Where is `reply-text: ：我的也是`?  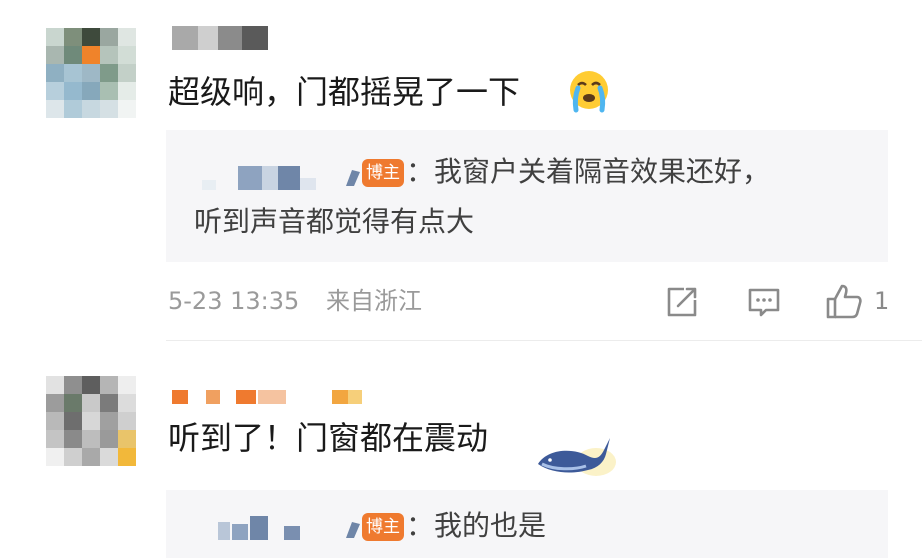
reply-text: ：我的也是 is located at coordinates (476, 525).